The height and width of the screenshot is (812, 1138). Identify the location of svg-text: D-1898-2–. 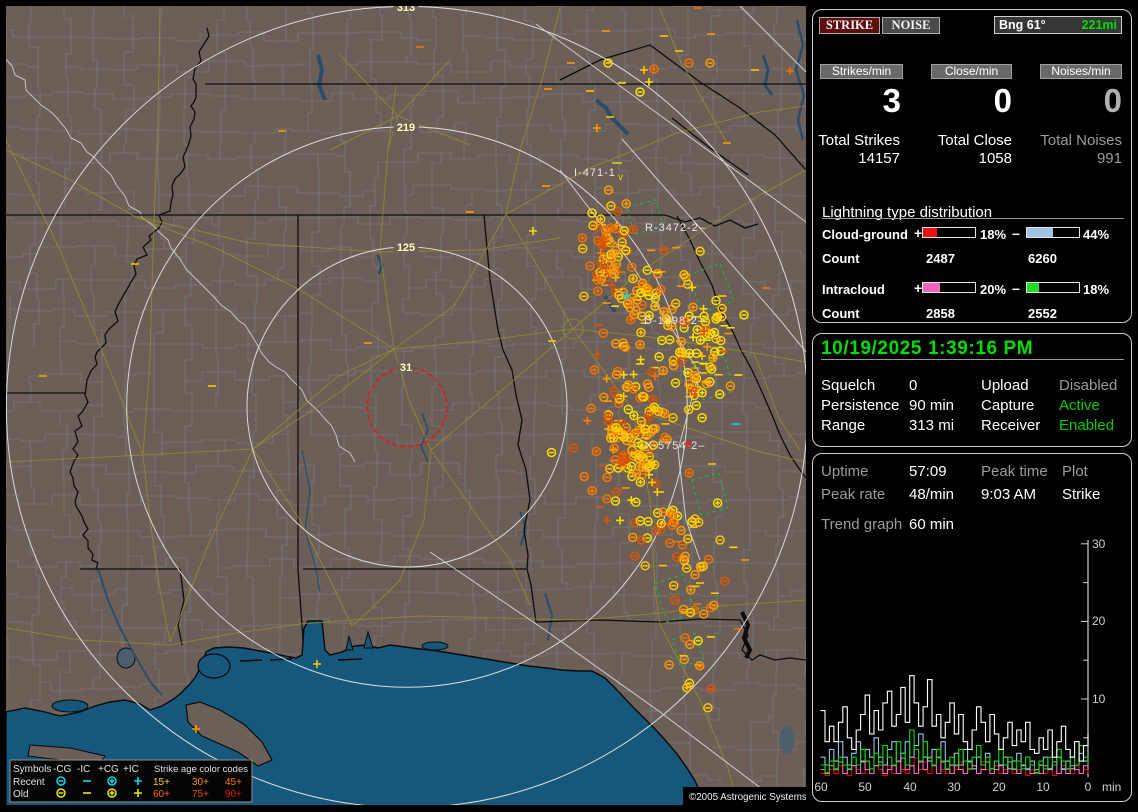
(674, 321).